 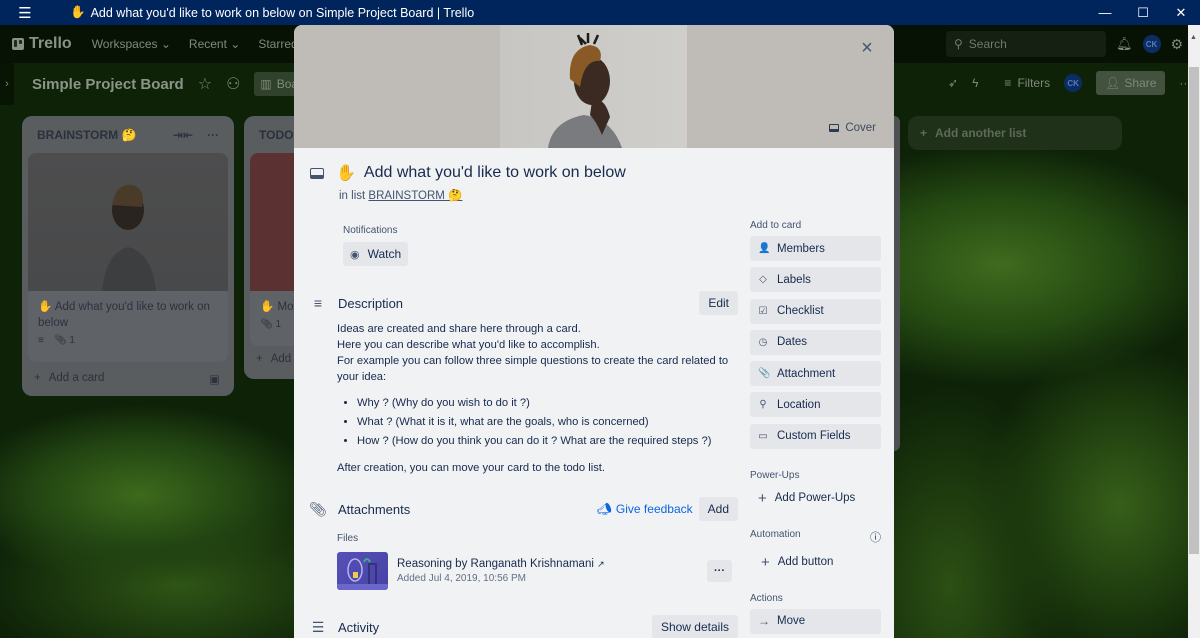 I want to click on external-link-icon: ↗, so click(x=601, y=564).